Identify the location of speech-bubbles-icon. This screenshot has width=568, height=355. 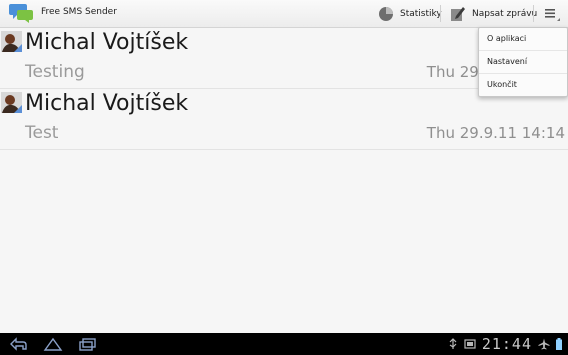
(21, 13).